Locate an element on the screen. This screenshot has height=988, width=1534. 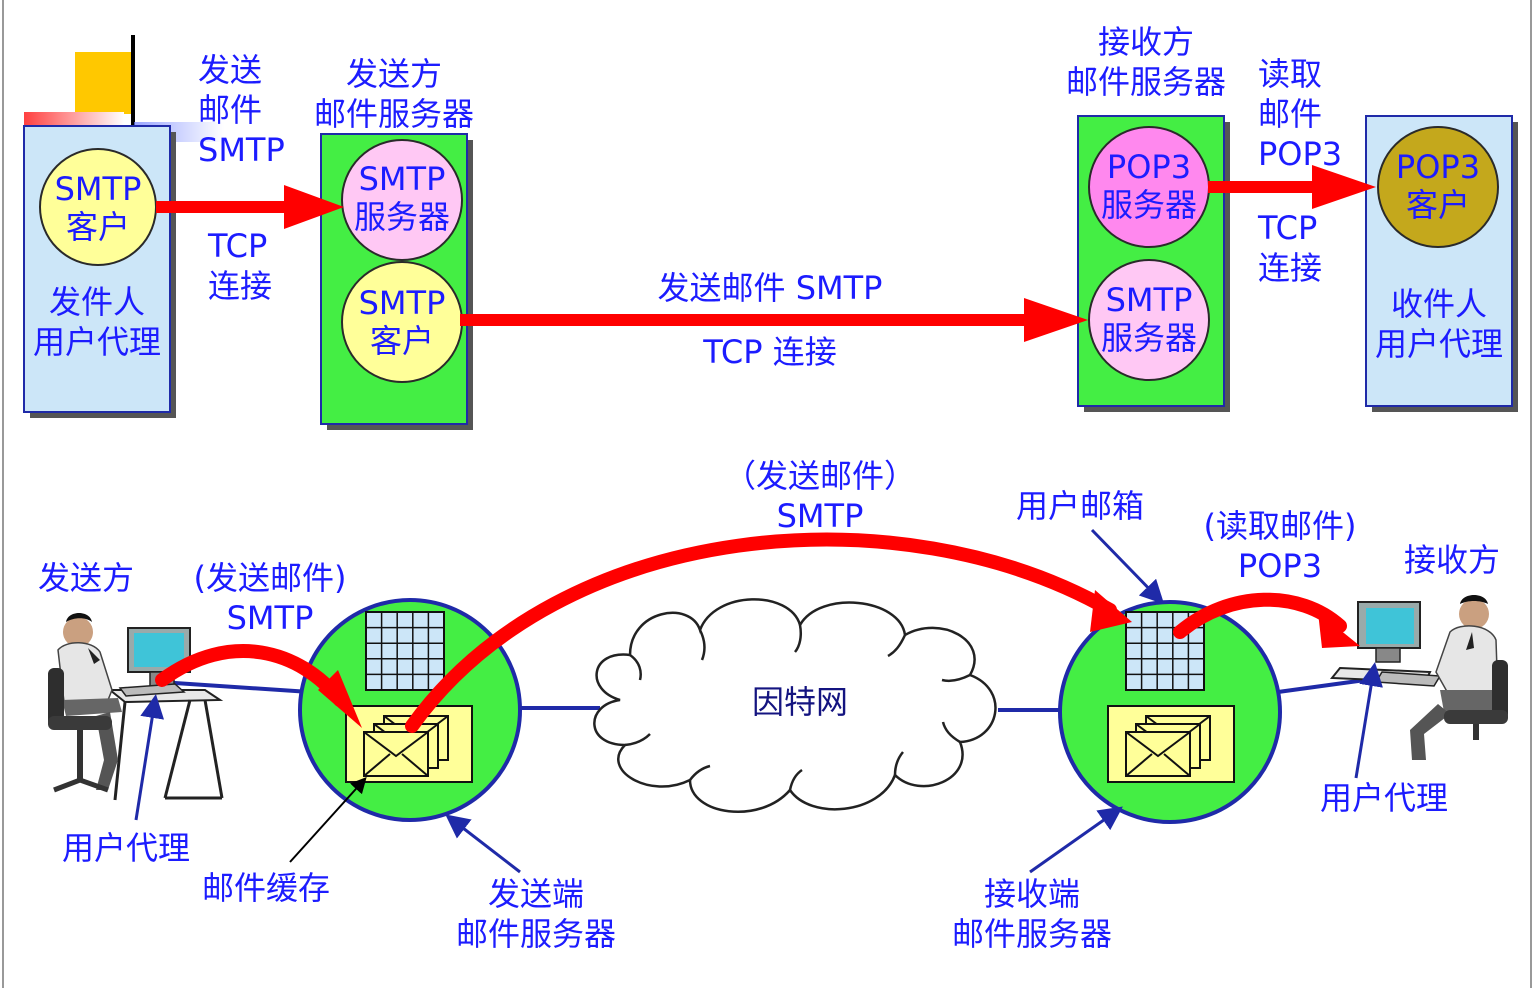
link2-bottom-label: TCP 连接 is located at coordinates (770, 352).